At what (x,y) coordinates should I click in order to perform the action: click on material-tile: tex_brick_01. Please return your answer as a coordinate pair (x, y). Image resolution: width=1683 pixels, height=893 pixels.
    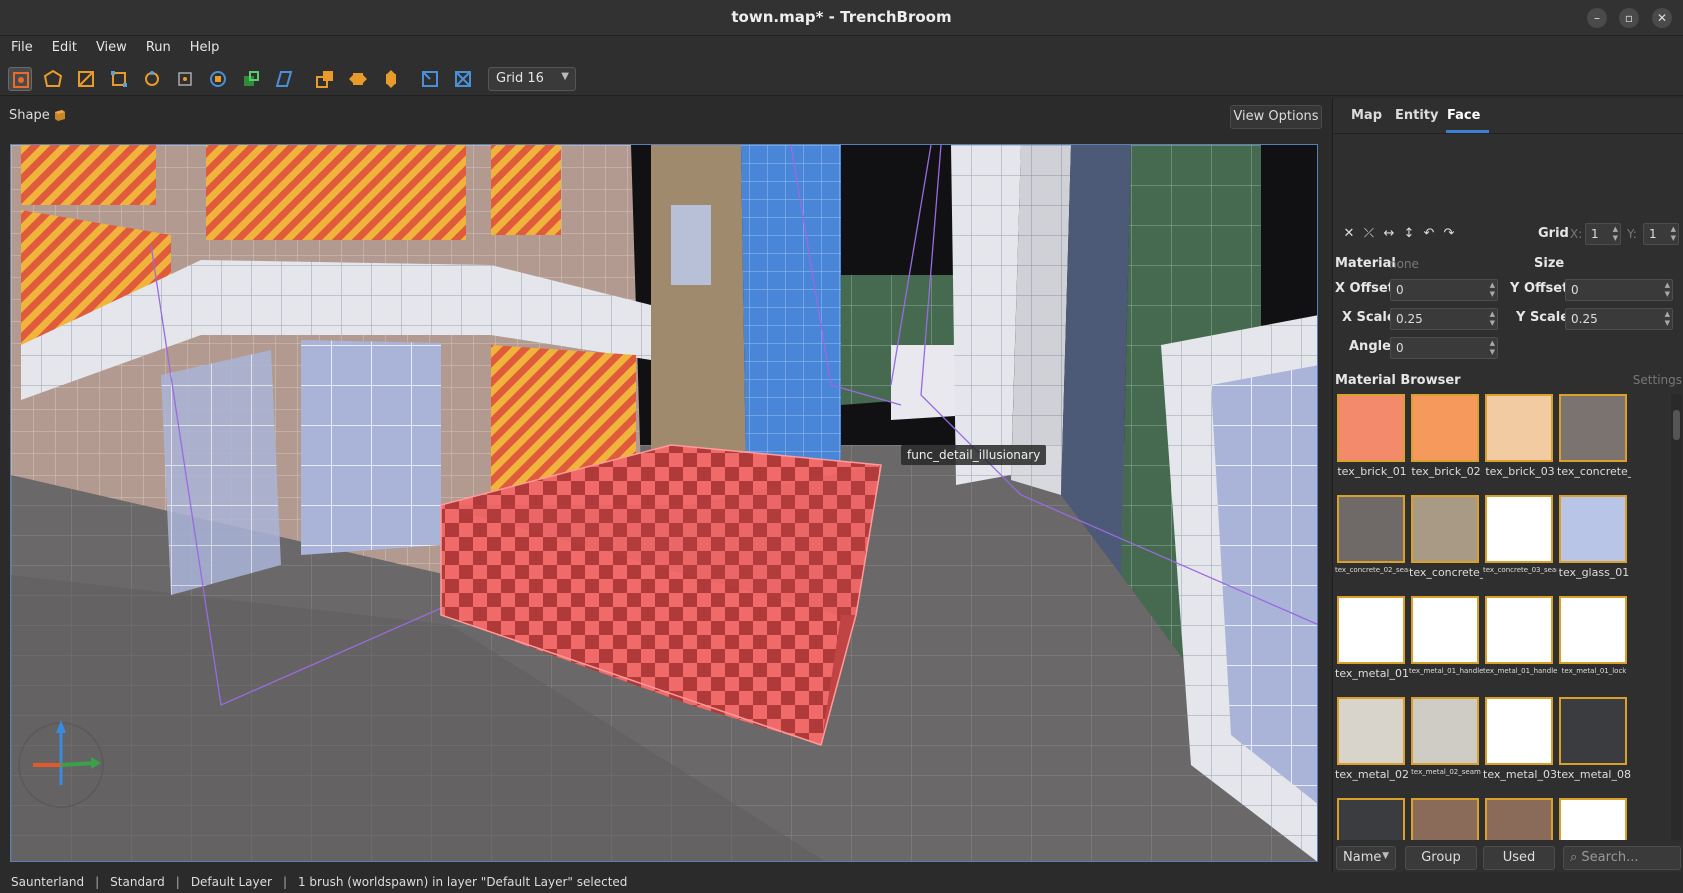
    Looking at the image, I should click on (1372, 436).